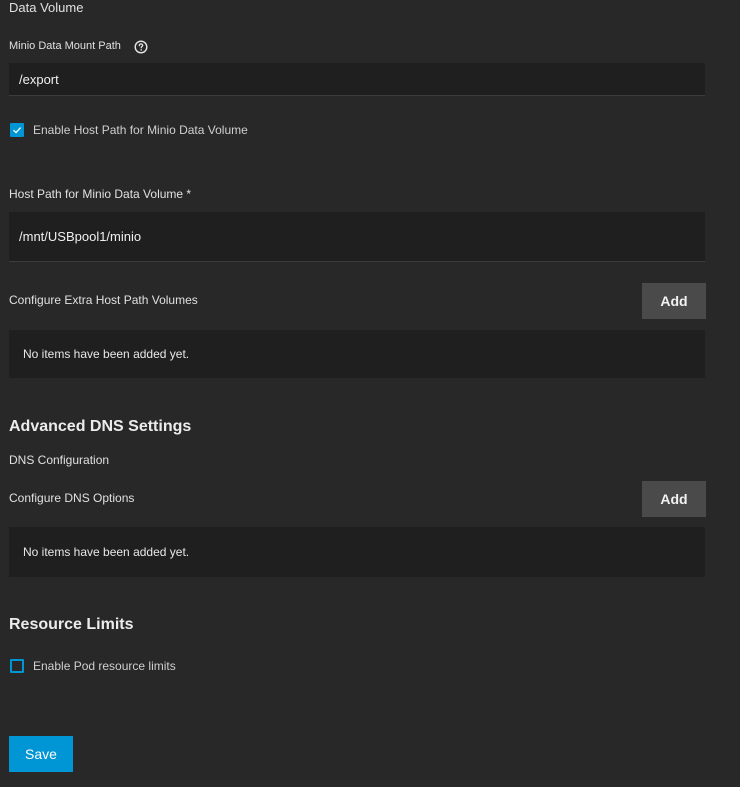 The image size is (740, 787). Describe the element at coordinates (674, 499) in the screenshot. I see `add-dns-option-button: Add` at that location.